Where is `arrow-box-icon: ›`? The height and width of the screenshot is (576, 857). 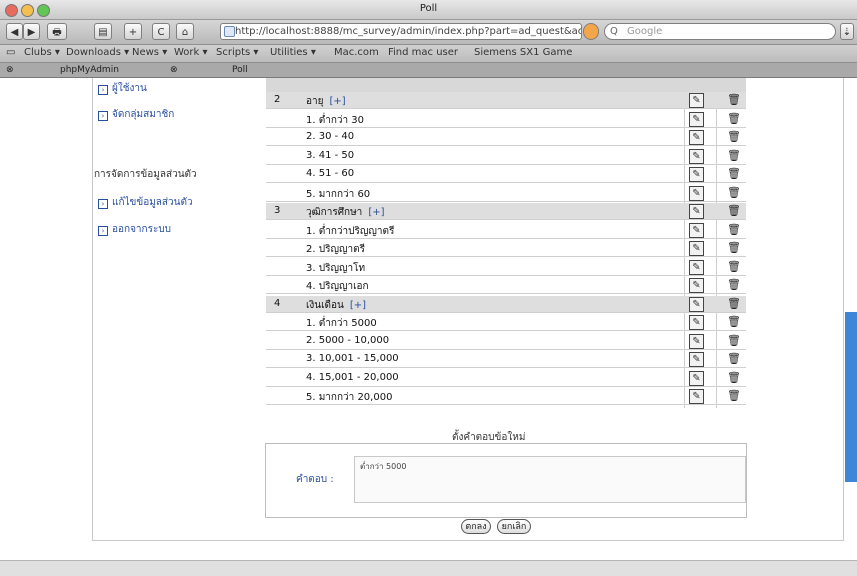
arrow-box-icon: › is located at coordinates (103, 90).